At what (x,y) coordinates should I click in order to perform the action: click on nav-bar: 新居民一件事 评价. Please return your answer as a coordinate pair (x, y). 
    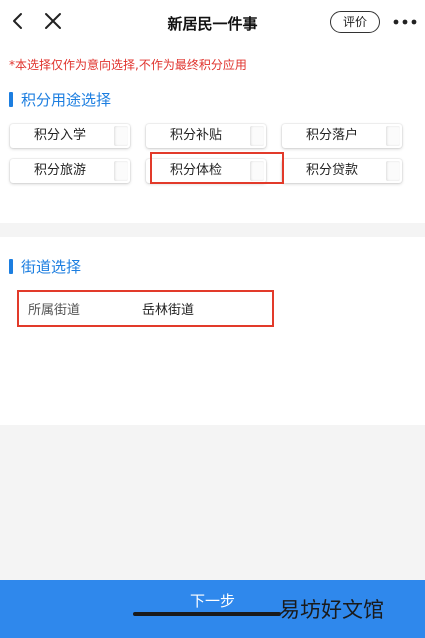
    Looking at the image, I should click on (212, 22).